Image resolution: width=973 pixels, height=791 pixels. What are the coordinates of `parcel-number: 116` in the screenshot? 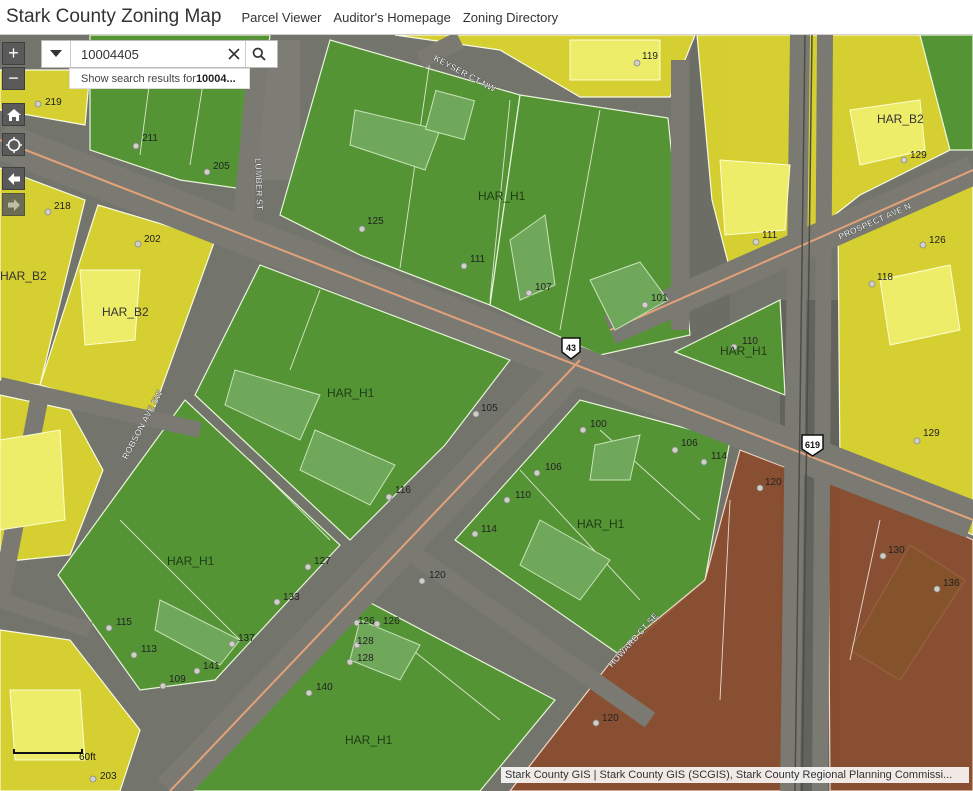 It's located at (403, 490).